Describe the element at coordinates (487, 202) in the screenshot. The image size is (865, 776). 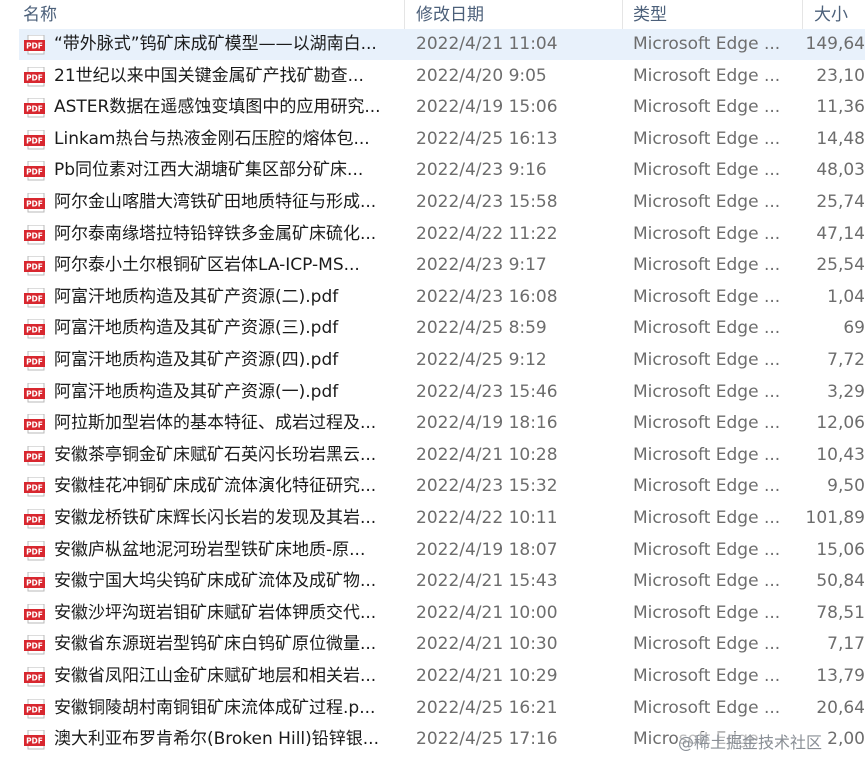
I see `file-modified-date: 2022/4/23 15:58` at that location.